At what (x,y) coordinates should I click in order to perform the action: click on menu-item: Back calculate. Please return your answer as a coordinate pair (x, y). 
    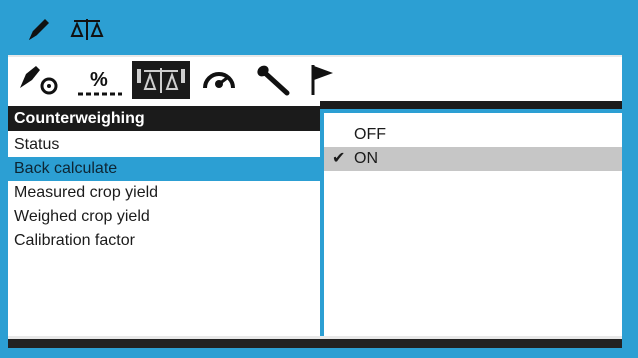
    Looking at the image, I should click on (164, 169).